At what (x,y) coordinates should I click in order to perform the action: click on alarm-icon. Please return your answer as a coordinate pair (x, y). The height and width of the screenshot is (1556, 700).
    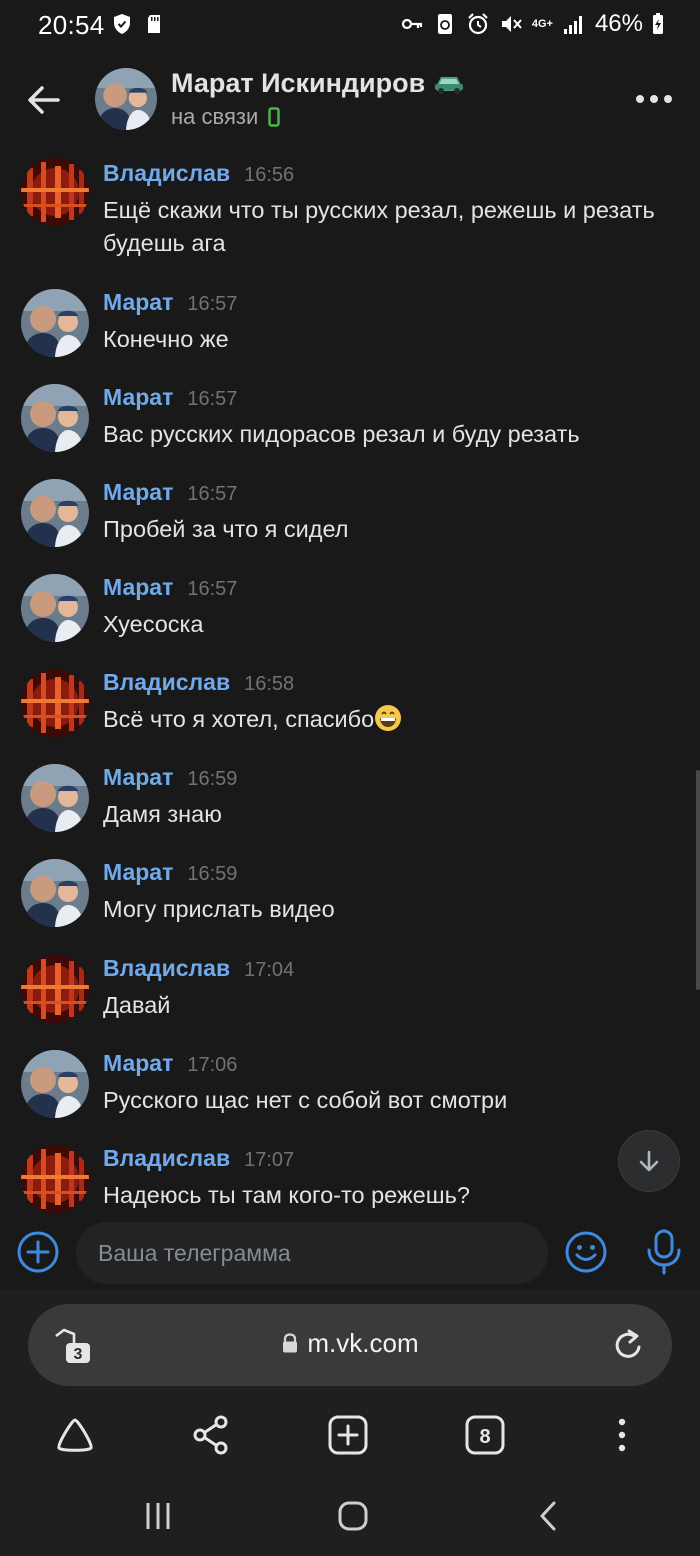
    Looking at the image, I should click on (478, 24).